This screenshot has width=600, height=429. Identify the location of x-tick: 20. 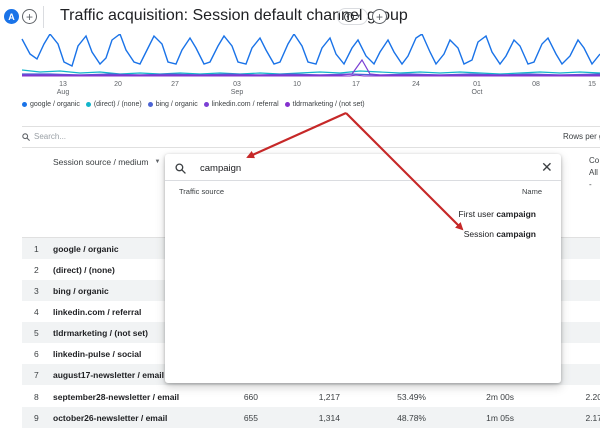
(118, 84).